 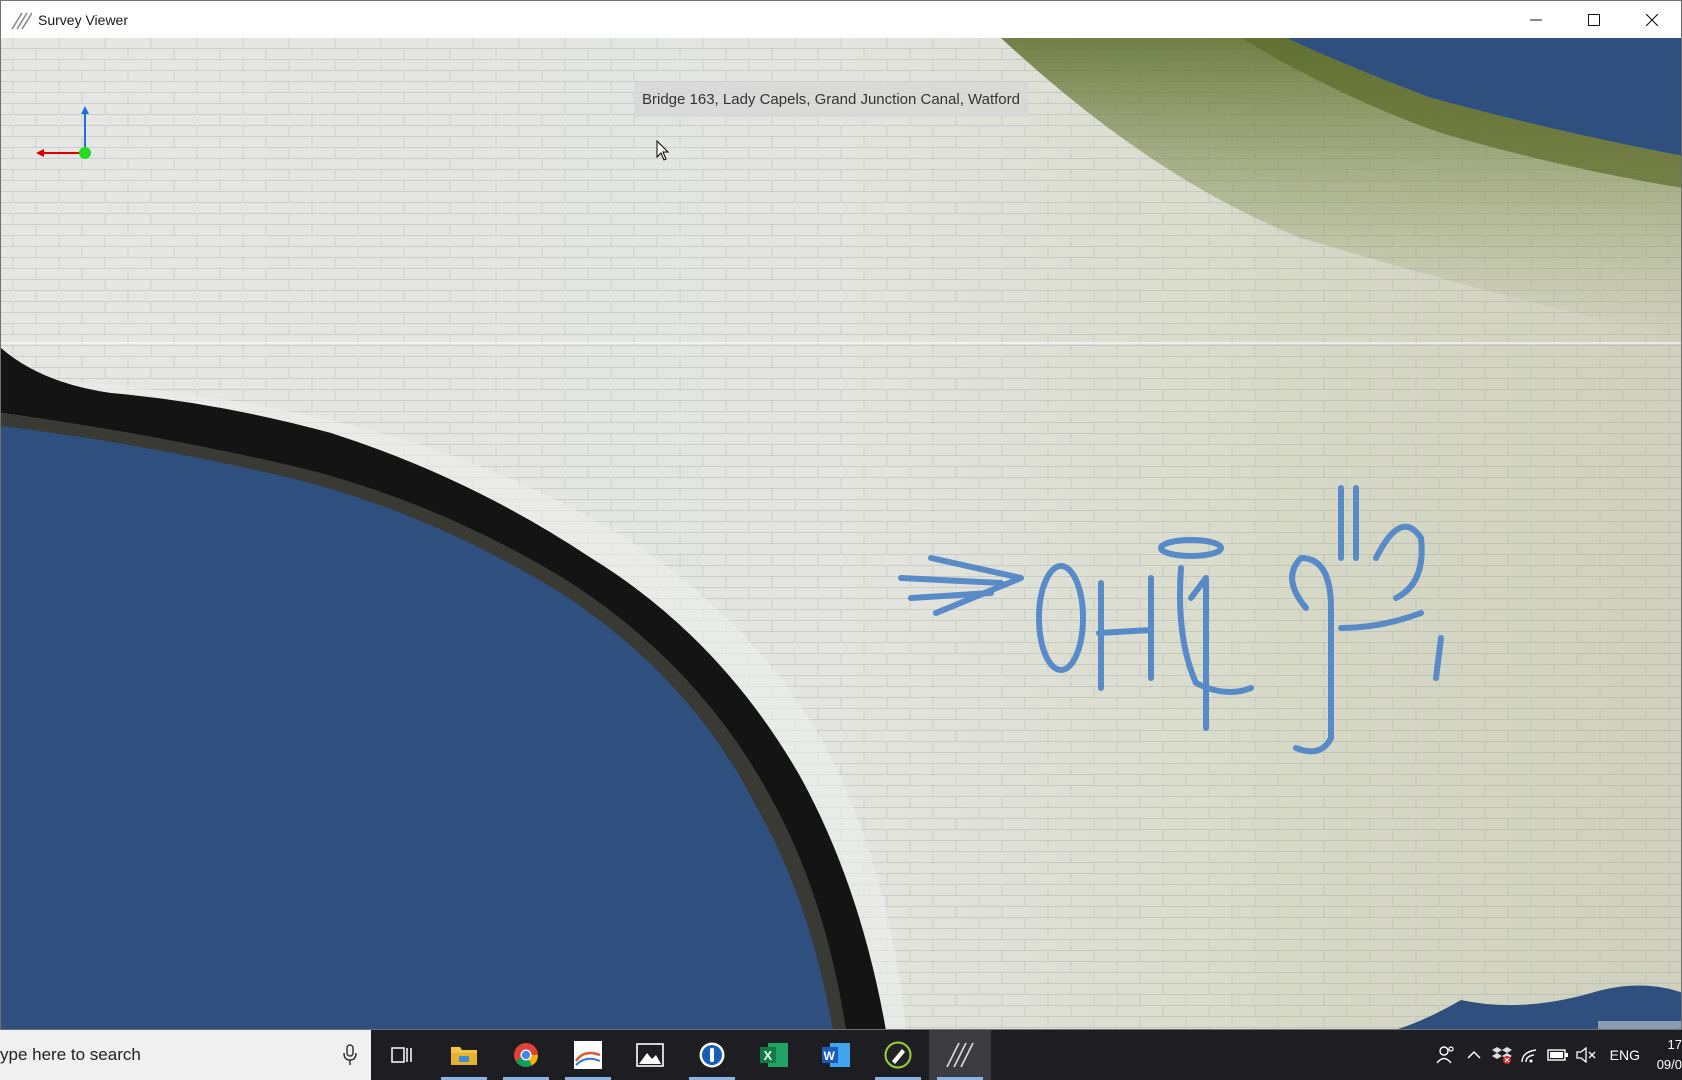 I want to click on chrome-icon, so click(x=526, y=1055).